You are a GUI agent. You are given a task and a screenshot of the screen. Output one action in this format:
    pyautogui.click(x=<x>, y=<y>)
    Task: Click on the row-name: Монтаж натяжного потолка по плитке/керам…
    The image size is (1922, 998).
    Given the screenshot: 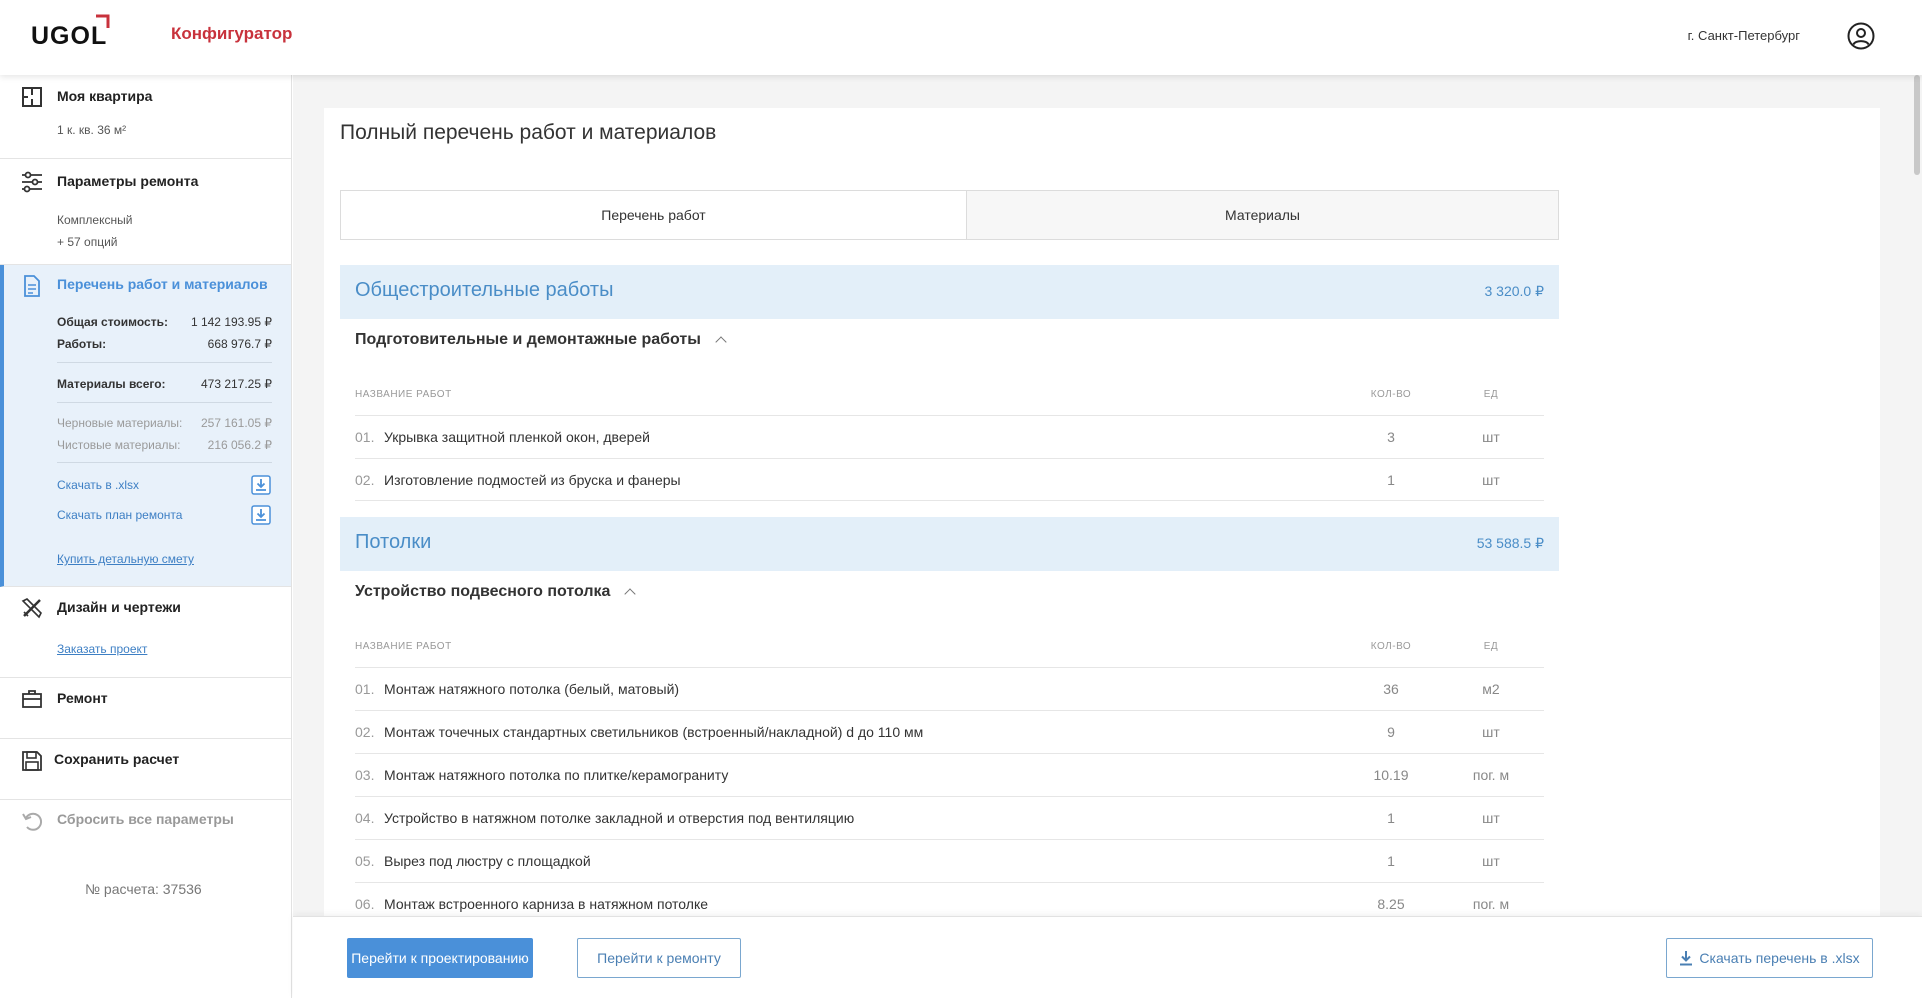 What is the action you would take?
    pyautogui.click(x=556, y=775)
    